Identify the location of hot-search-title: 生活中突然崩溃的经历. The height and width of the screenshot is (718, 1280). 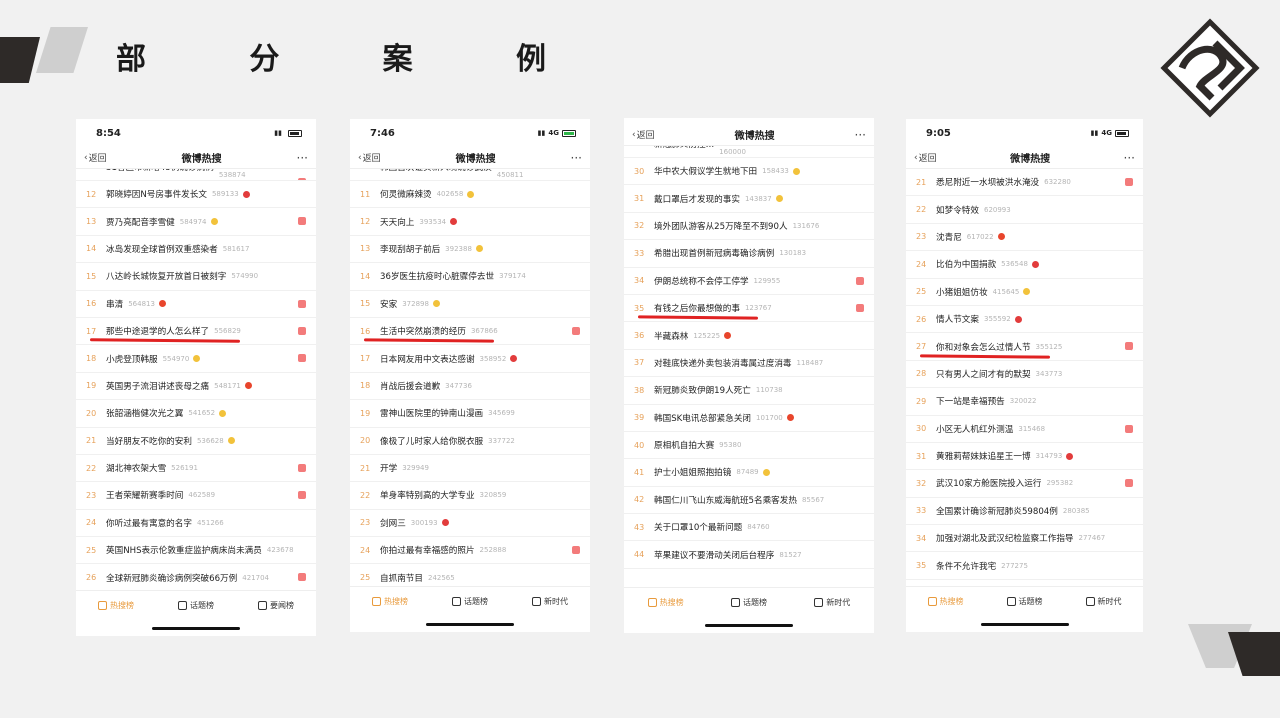
(423, 332).